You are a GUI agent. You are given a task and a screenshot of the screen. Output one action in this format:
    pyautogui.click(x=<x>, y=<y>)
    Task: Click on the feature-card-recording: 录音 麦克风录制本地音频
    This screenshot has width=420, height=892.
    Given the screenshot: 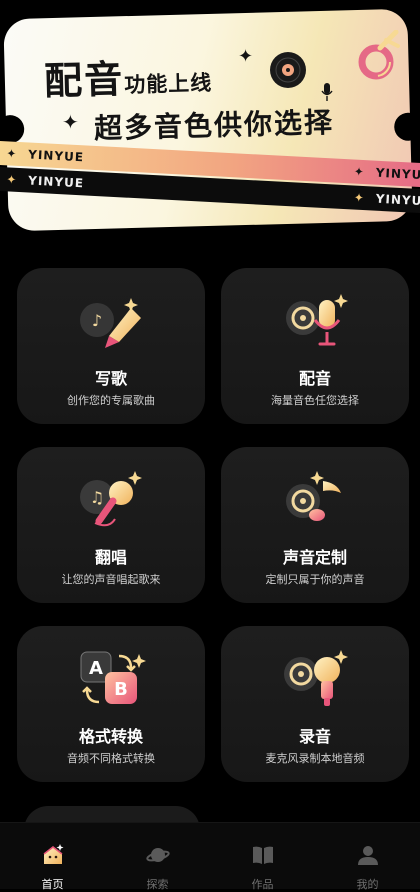 What is the action you would take?
    pyautogui.click(x=315, y=704)
    